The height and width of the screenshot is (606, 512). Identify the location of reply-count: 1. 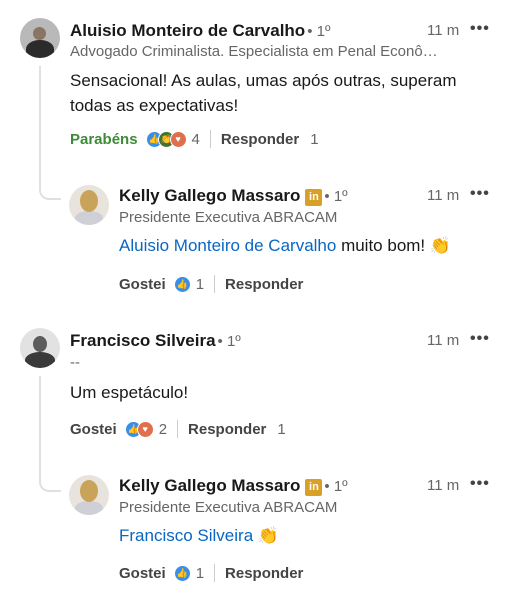
(281, 429).